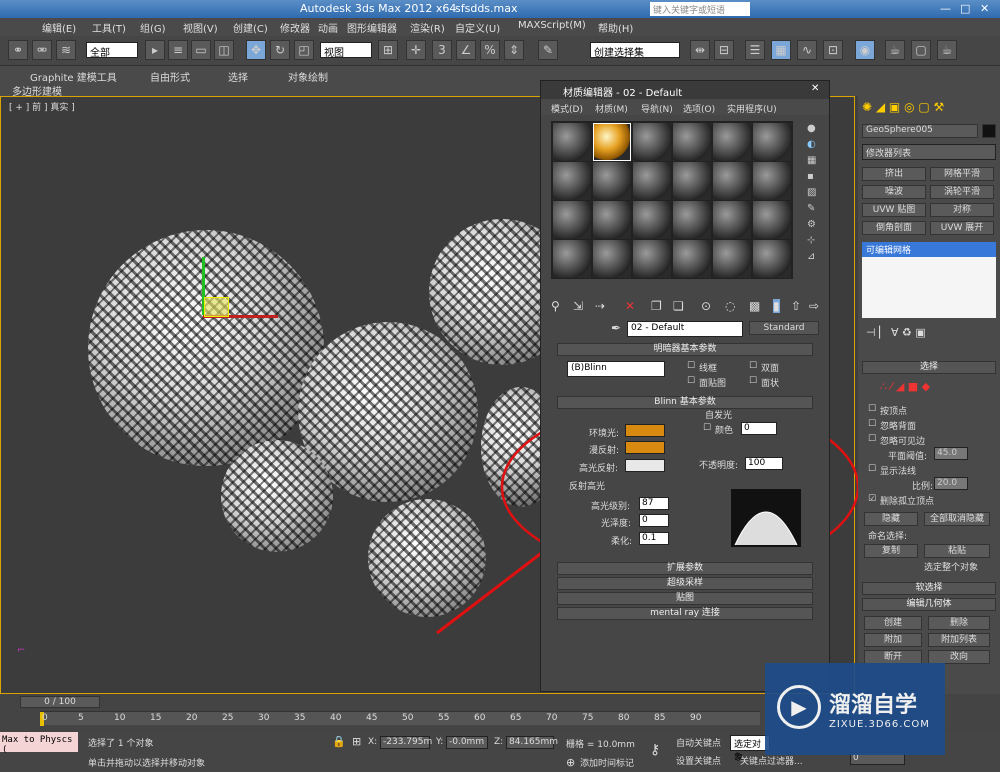 The image size is (1000, 772). Describe the element at coordinates (645, 430) in the screenshot. I see `ambient-color-swatch` at that location.